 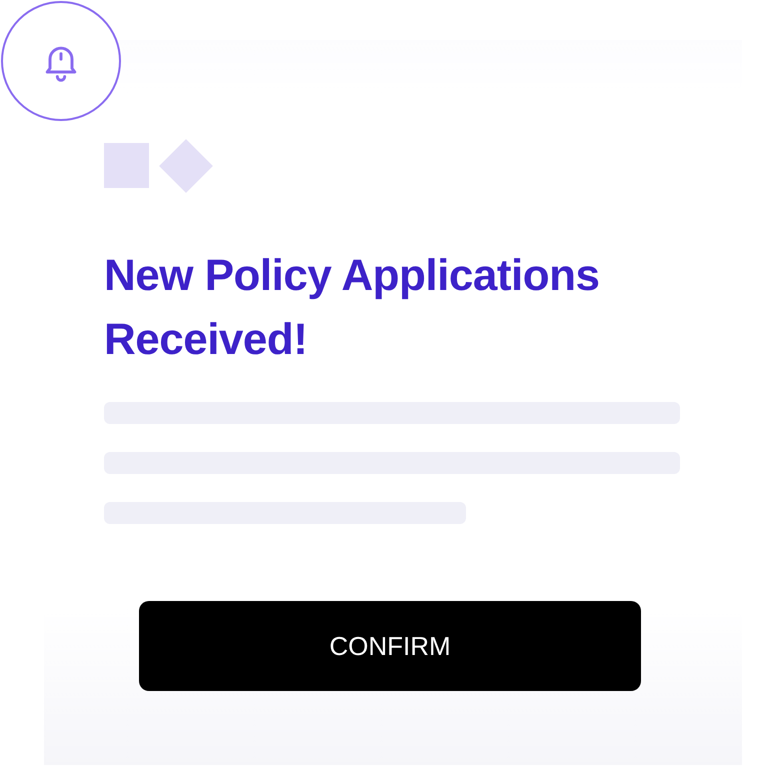 What do you see at coordinates (390, 646) in the screenshot?
I see `confirm-button: CONFIRM` at bounding box center [390, 646].